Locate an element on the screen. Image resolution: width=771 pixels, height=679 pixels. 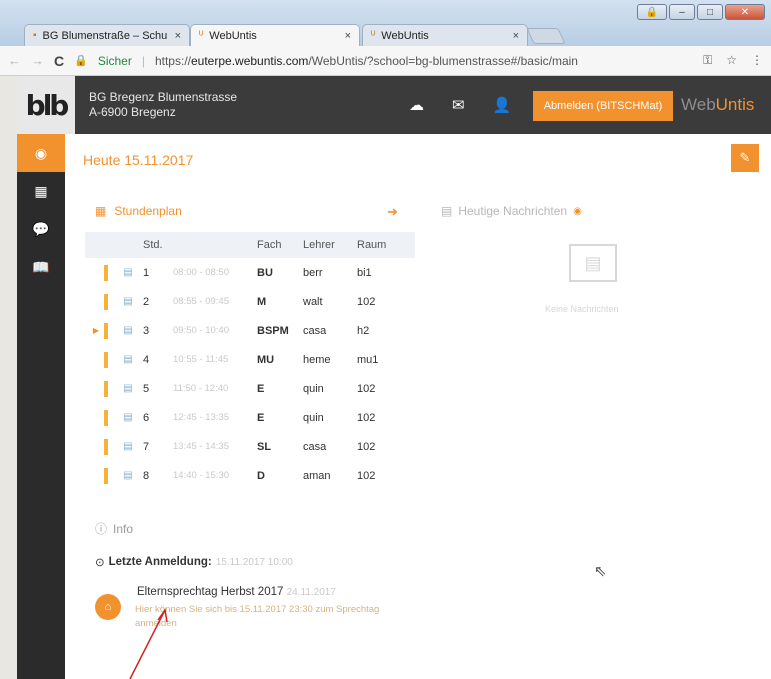
table-row: ▤ 1 08:00 - 08:50 BU berr bi1 is located at coordinates (250, 272).